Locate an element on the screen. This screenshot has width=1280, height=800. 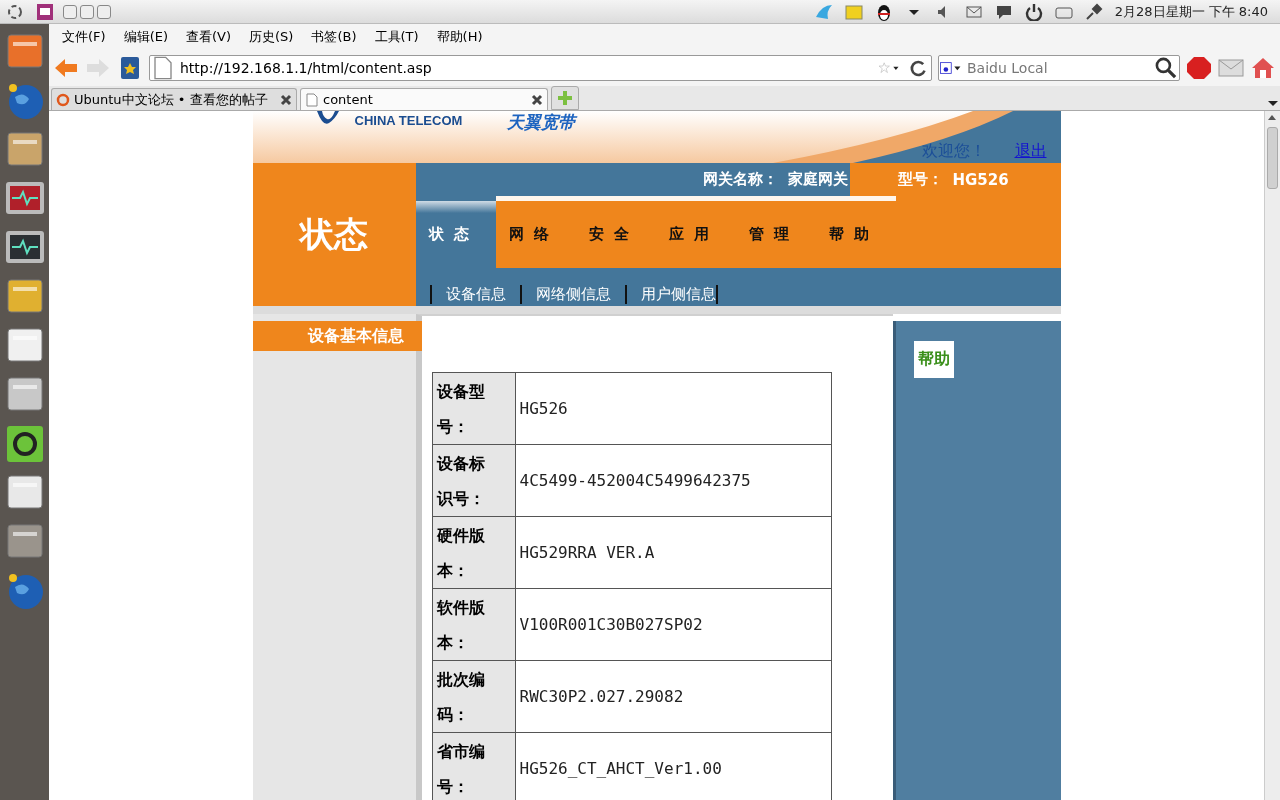
menu-item: 查看(V) is located at coordinates (209, 37).